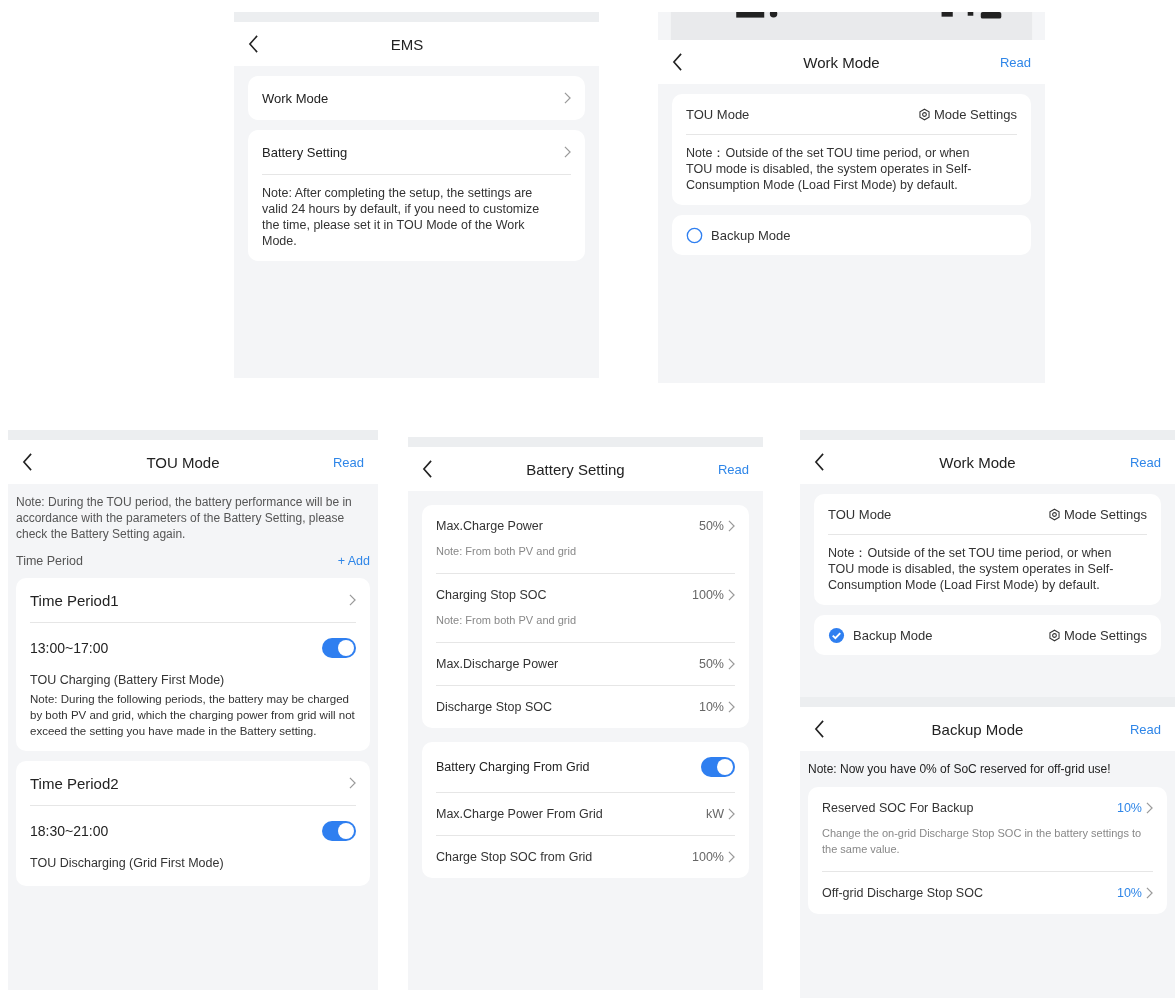 Image resolution: width=1175 pixels, height=998 pixels. Describe the element at coordinates (128, 680) in the screenshot. I see `mode-description: TOU Charging (Battery First Mode)` at that location.